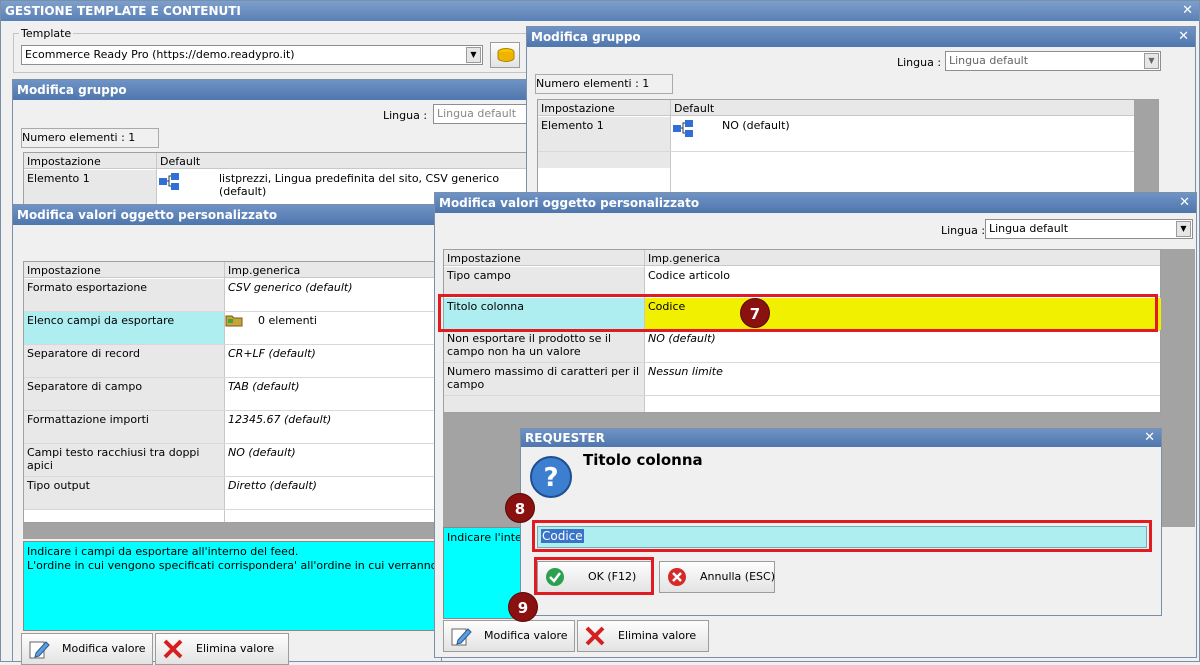 This screenshot has height=665, width=1200. I want to click on group-right-title: Modifica gruppo, so click(586, 37).